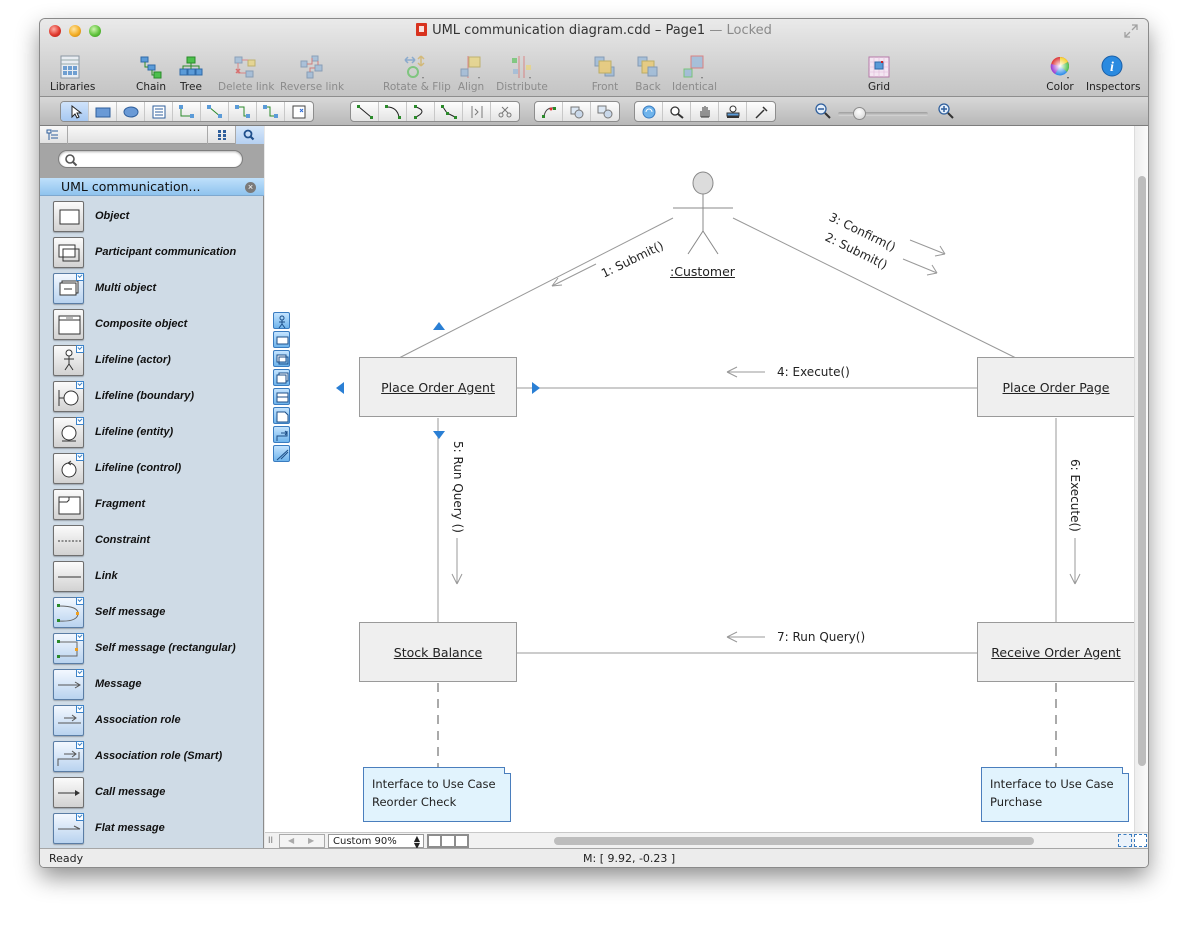  Describe the element at coordinates (1060, 74) in the screenshot. I see `color-button: Color` at that location.